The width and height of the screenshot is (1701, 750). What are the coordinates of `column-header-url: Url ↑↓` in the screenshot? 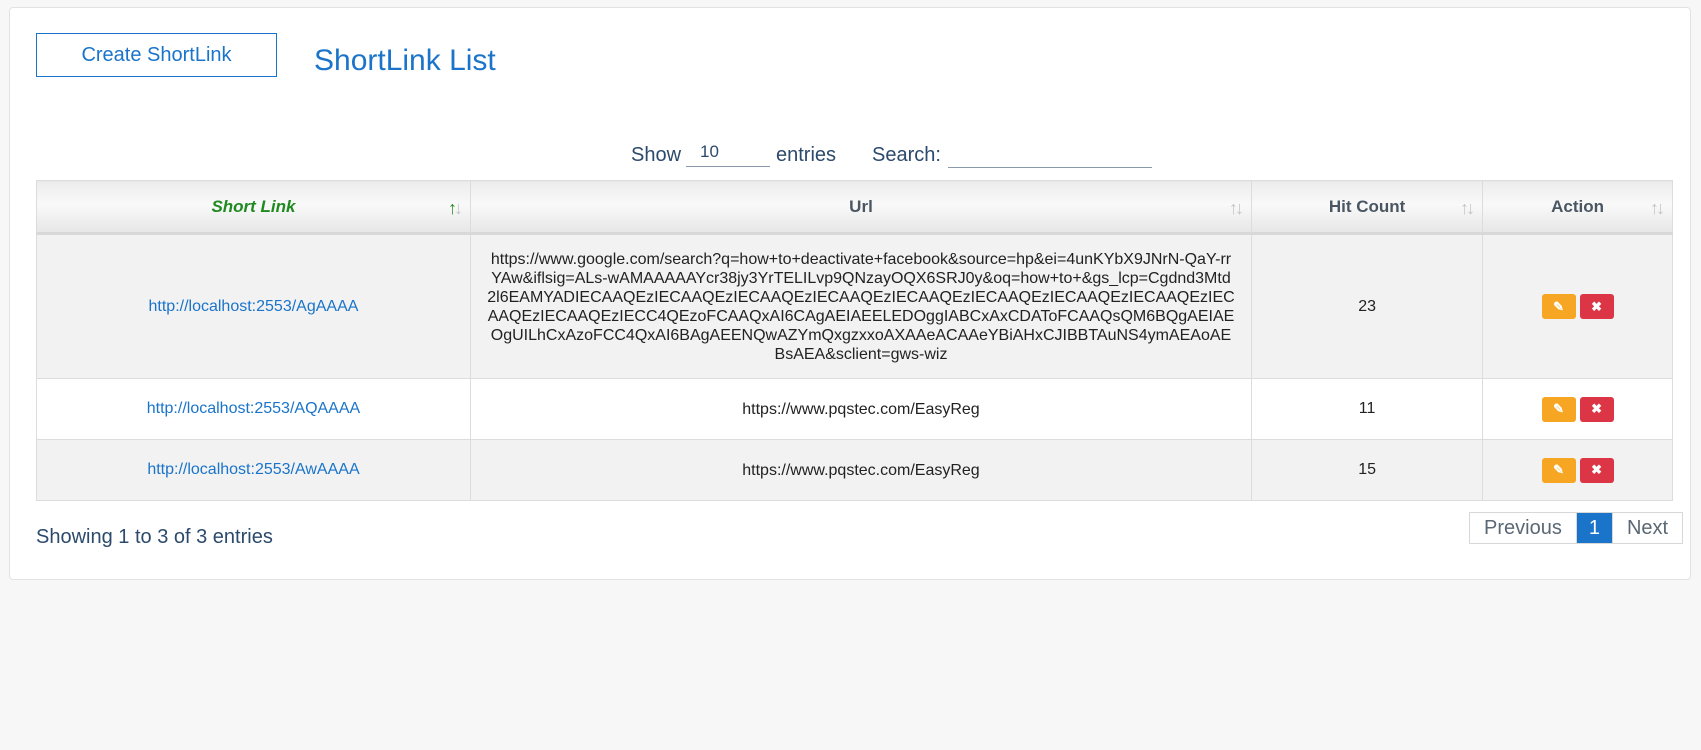 It's located at (861, 207).